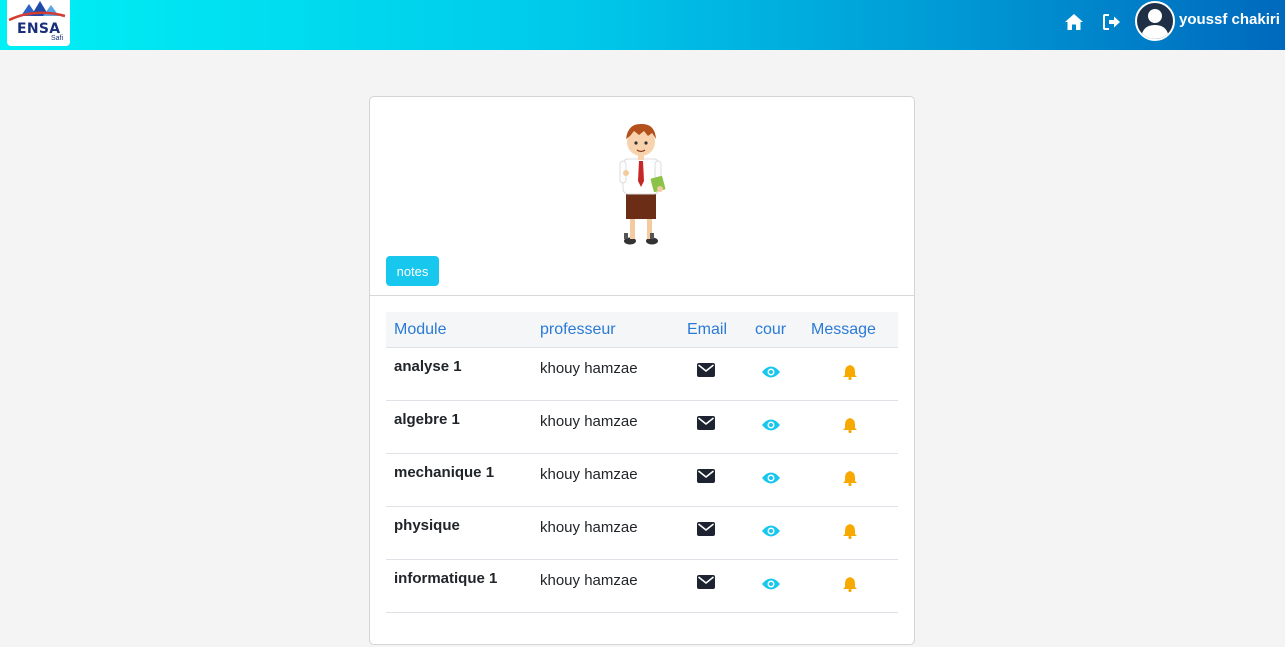 The width and height of the screenshot is (1285, 647). I want to click on notes-button: notes, so click(412, 271).